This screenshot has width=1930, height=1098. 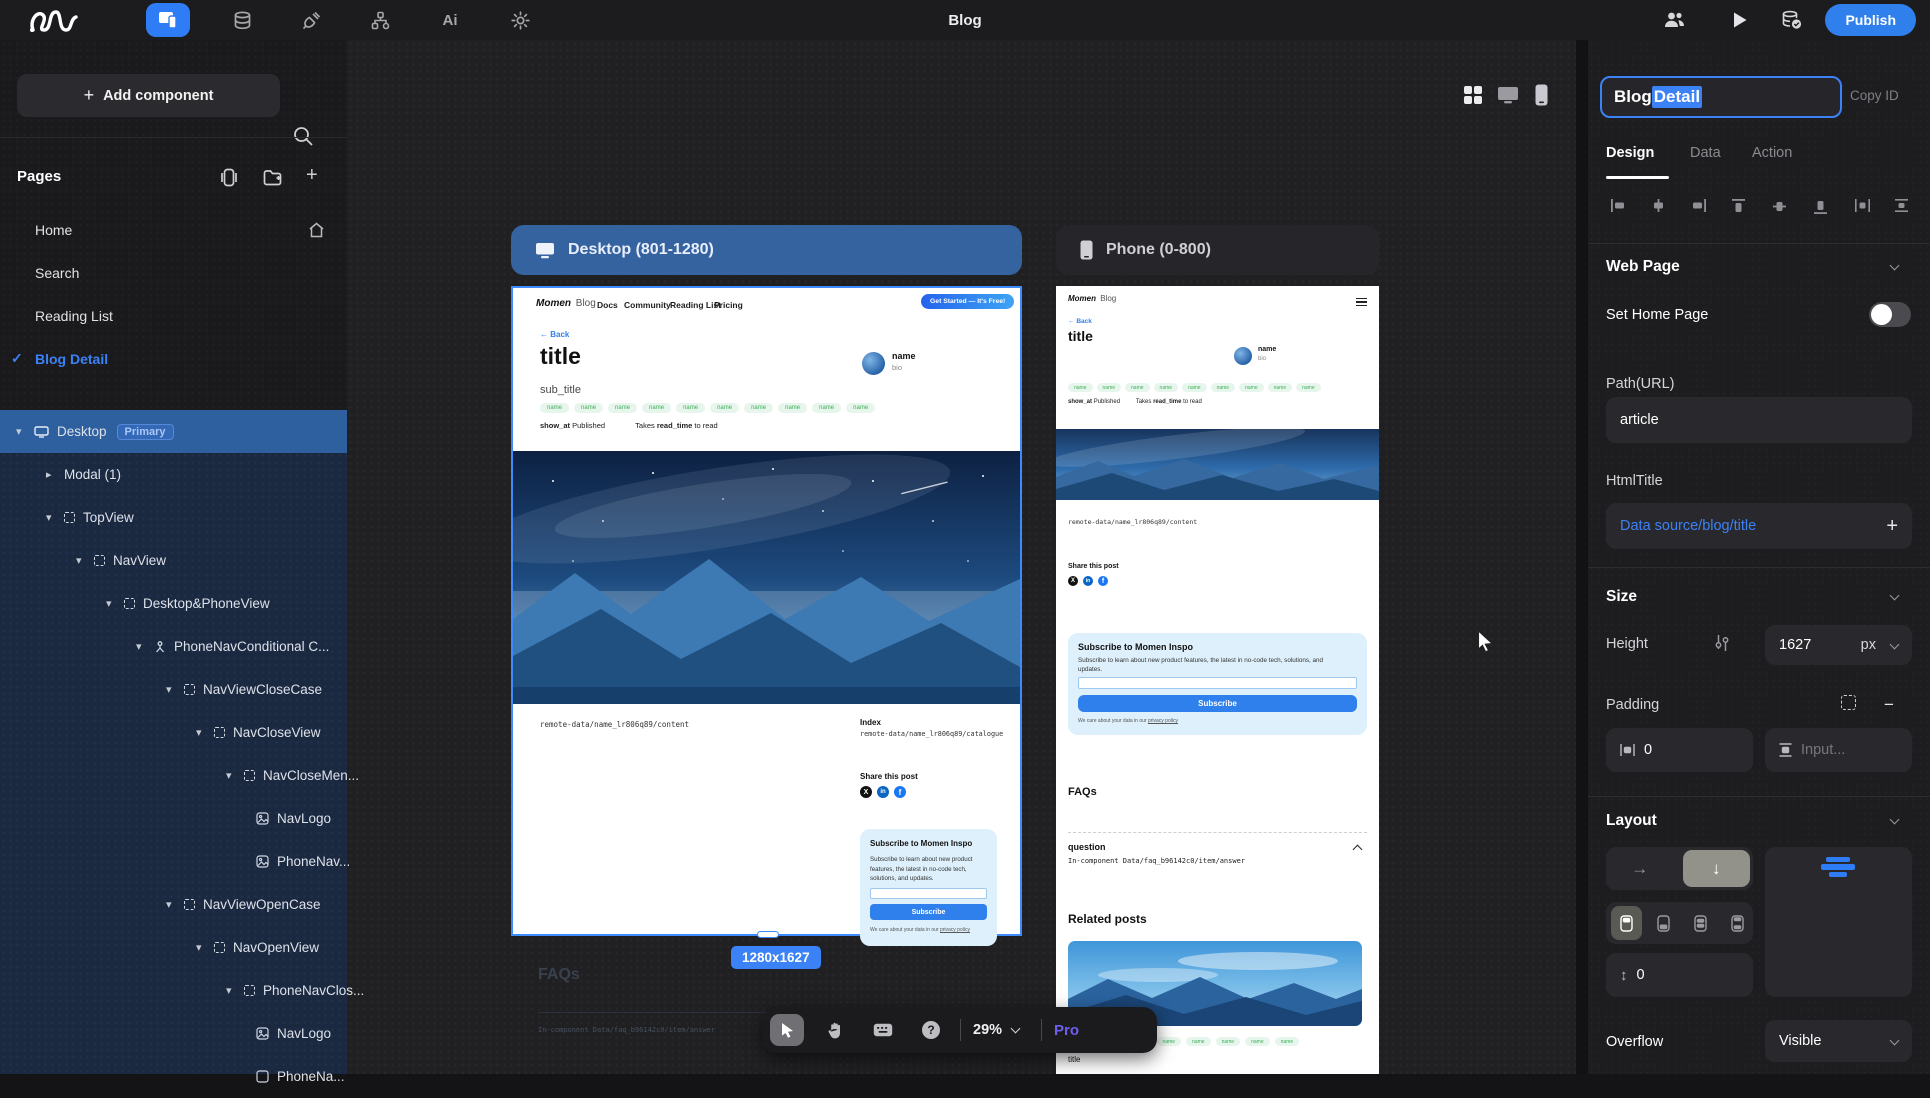 I want to click on content-binding: remote-data/name_lr806q89/content, so click(x=614, y=724).